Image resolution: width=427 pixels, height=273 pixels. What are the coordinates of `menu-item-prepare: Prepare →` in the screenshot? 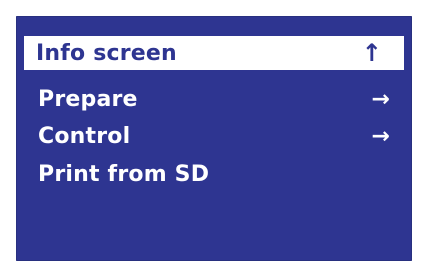 It's located at (214, 99).